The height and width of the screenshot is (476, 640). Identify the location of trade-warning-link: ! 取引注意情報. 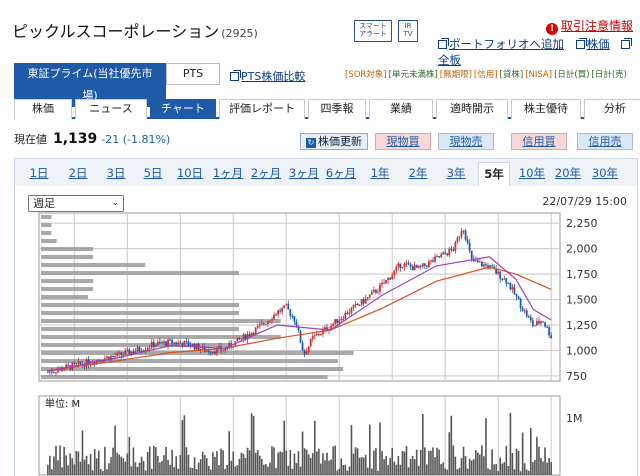
(589, 26).